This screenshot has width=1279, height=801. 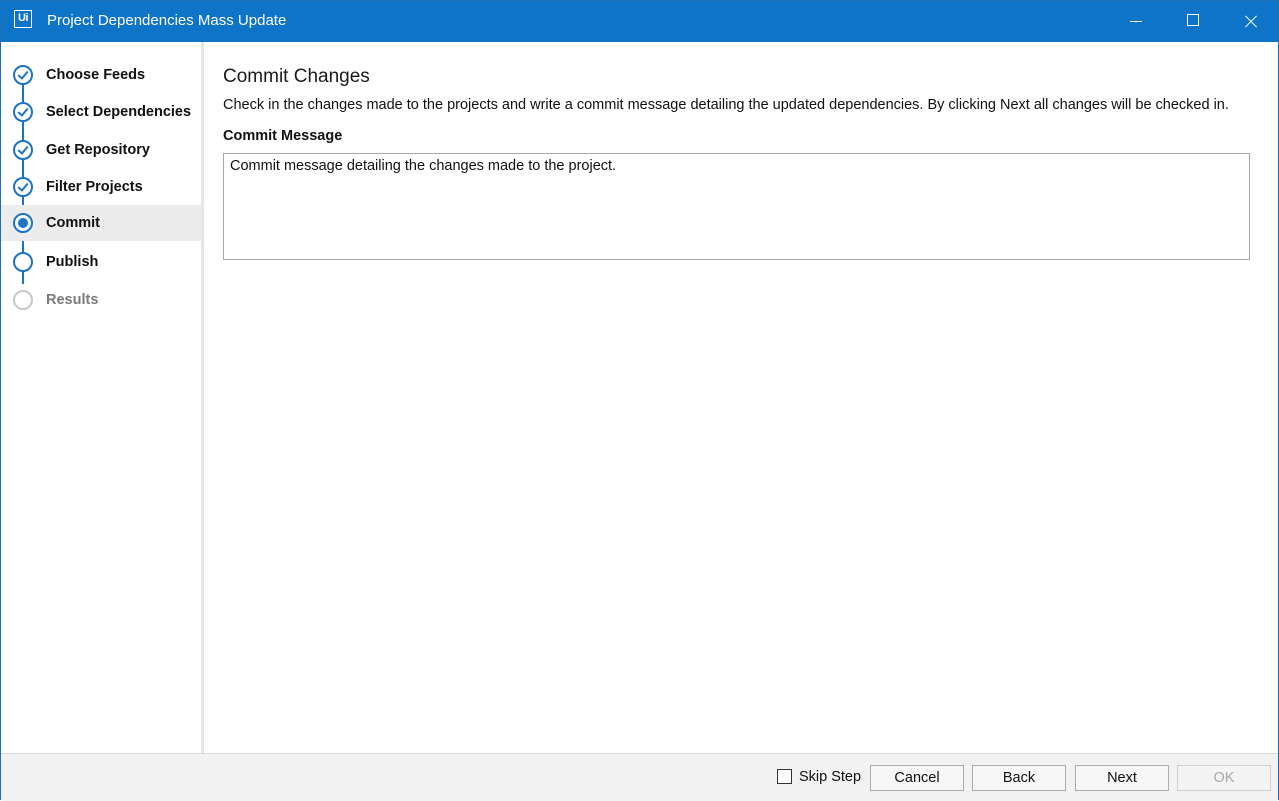 What do you see at coordinates (639, 777) in the screenshot?
I see `wizard-footer: Skip Step Cancel Back Next OK` at bounding box center [639, 777].